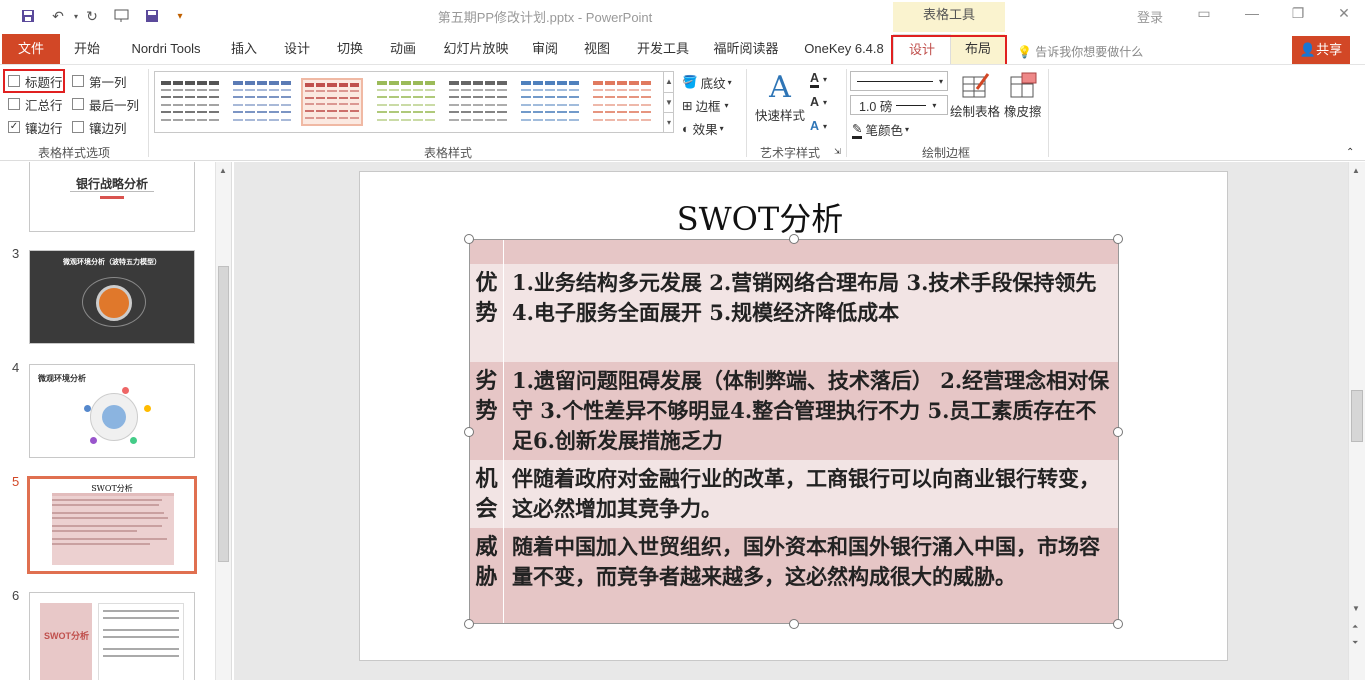  I want to click on slide-thumbnail: 微观环境分析, so click(112, 411).